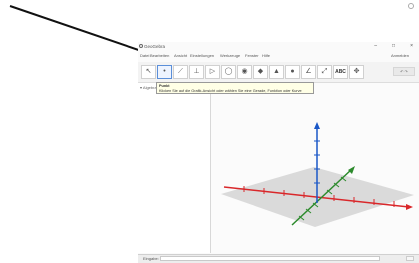 This screenshot has height=263, width=419. What do you see at coordinates (278, 46) in the screenshot?
I see `title-bar: GeoGebra – □ ×` at bounding box center [278, 46].